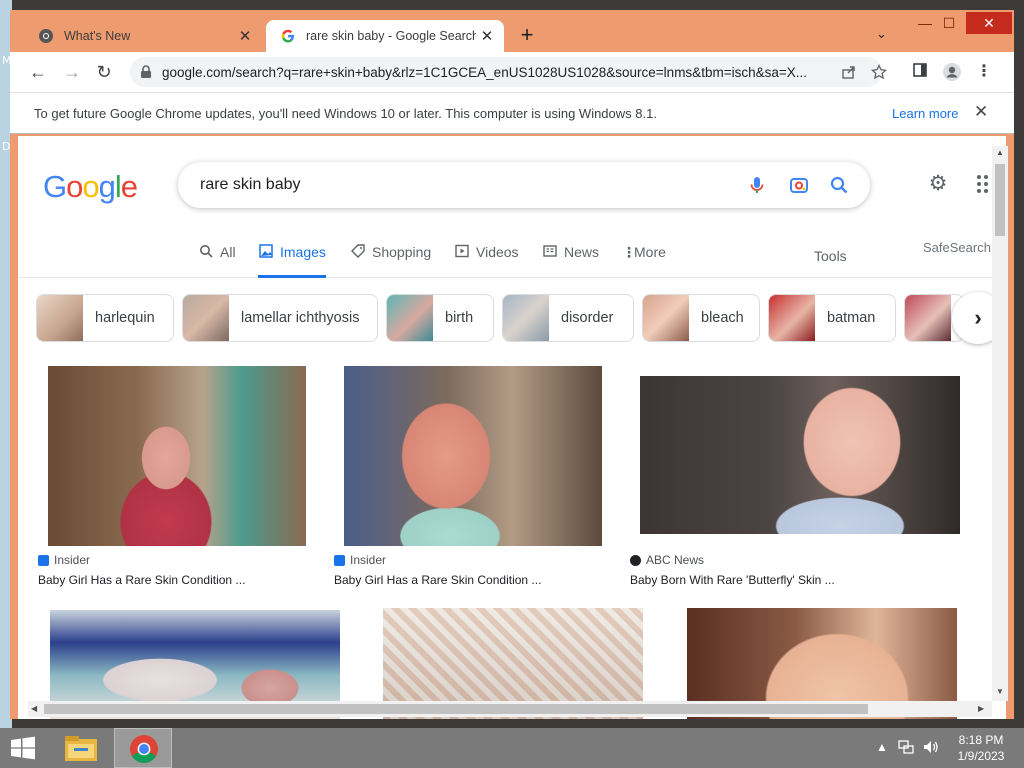 The height and width of the screenshot is (768, 1024). What do you see at coordinates (881, 34) in the screenshot?
I see `tab-search-button: ⌄` at bounding box center [881, 34].